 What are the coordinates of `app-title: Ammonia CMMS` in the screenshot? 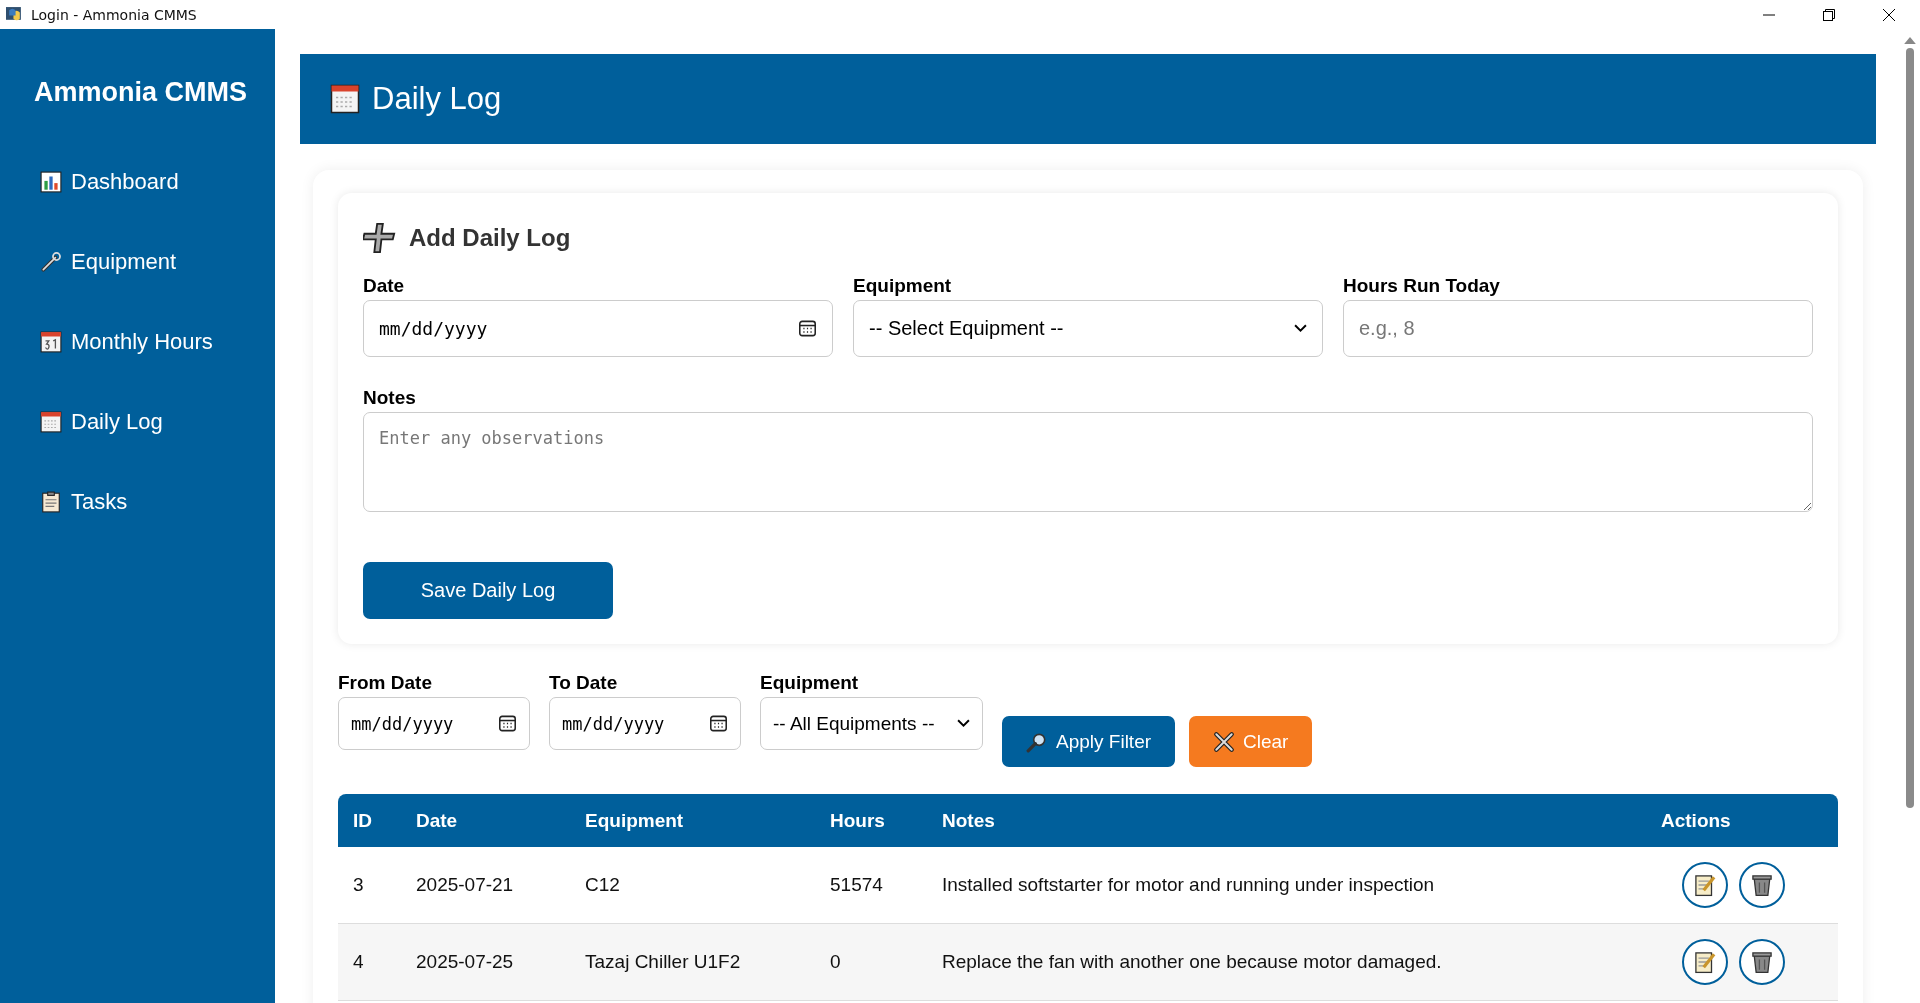 It's located at (141, 92).